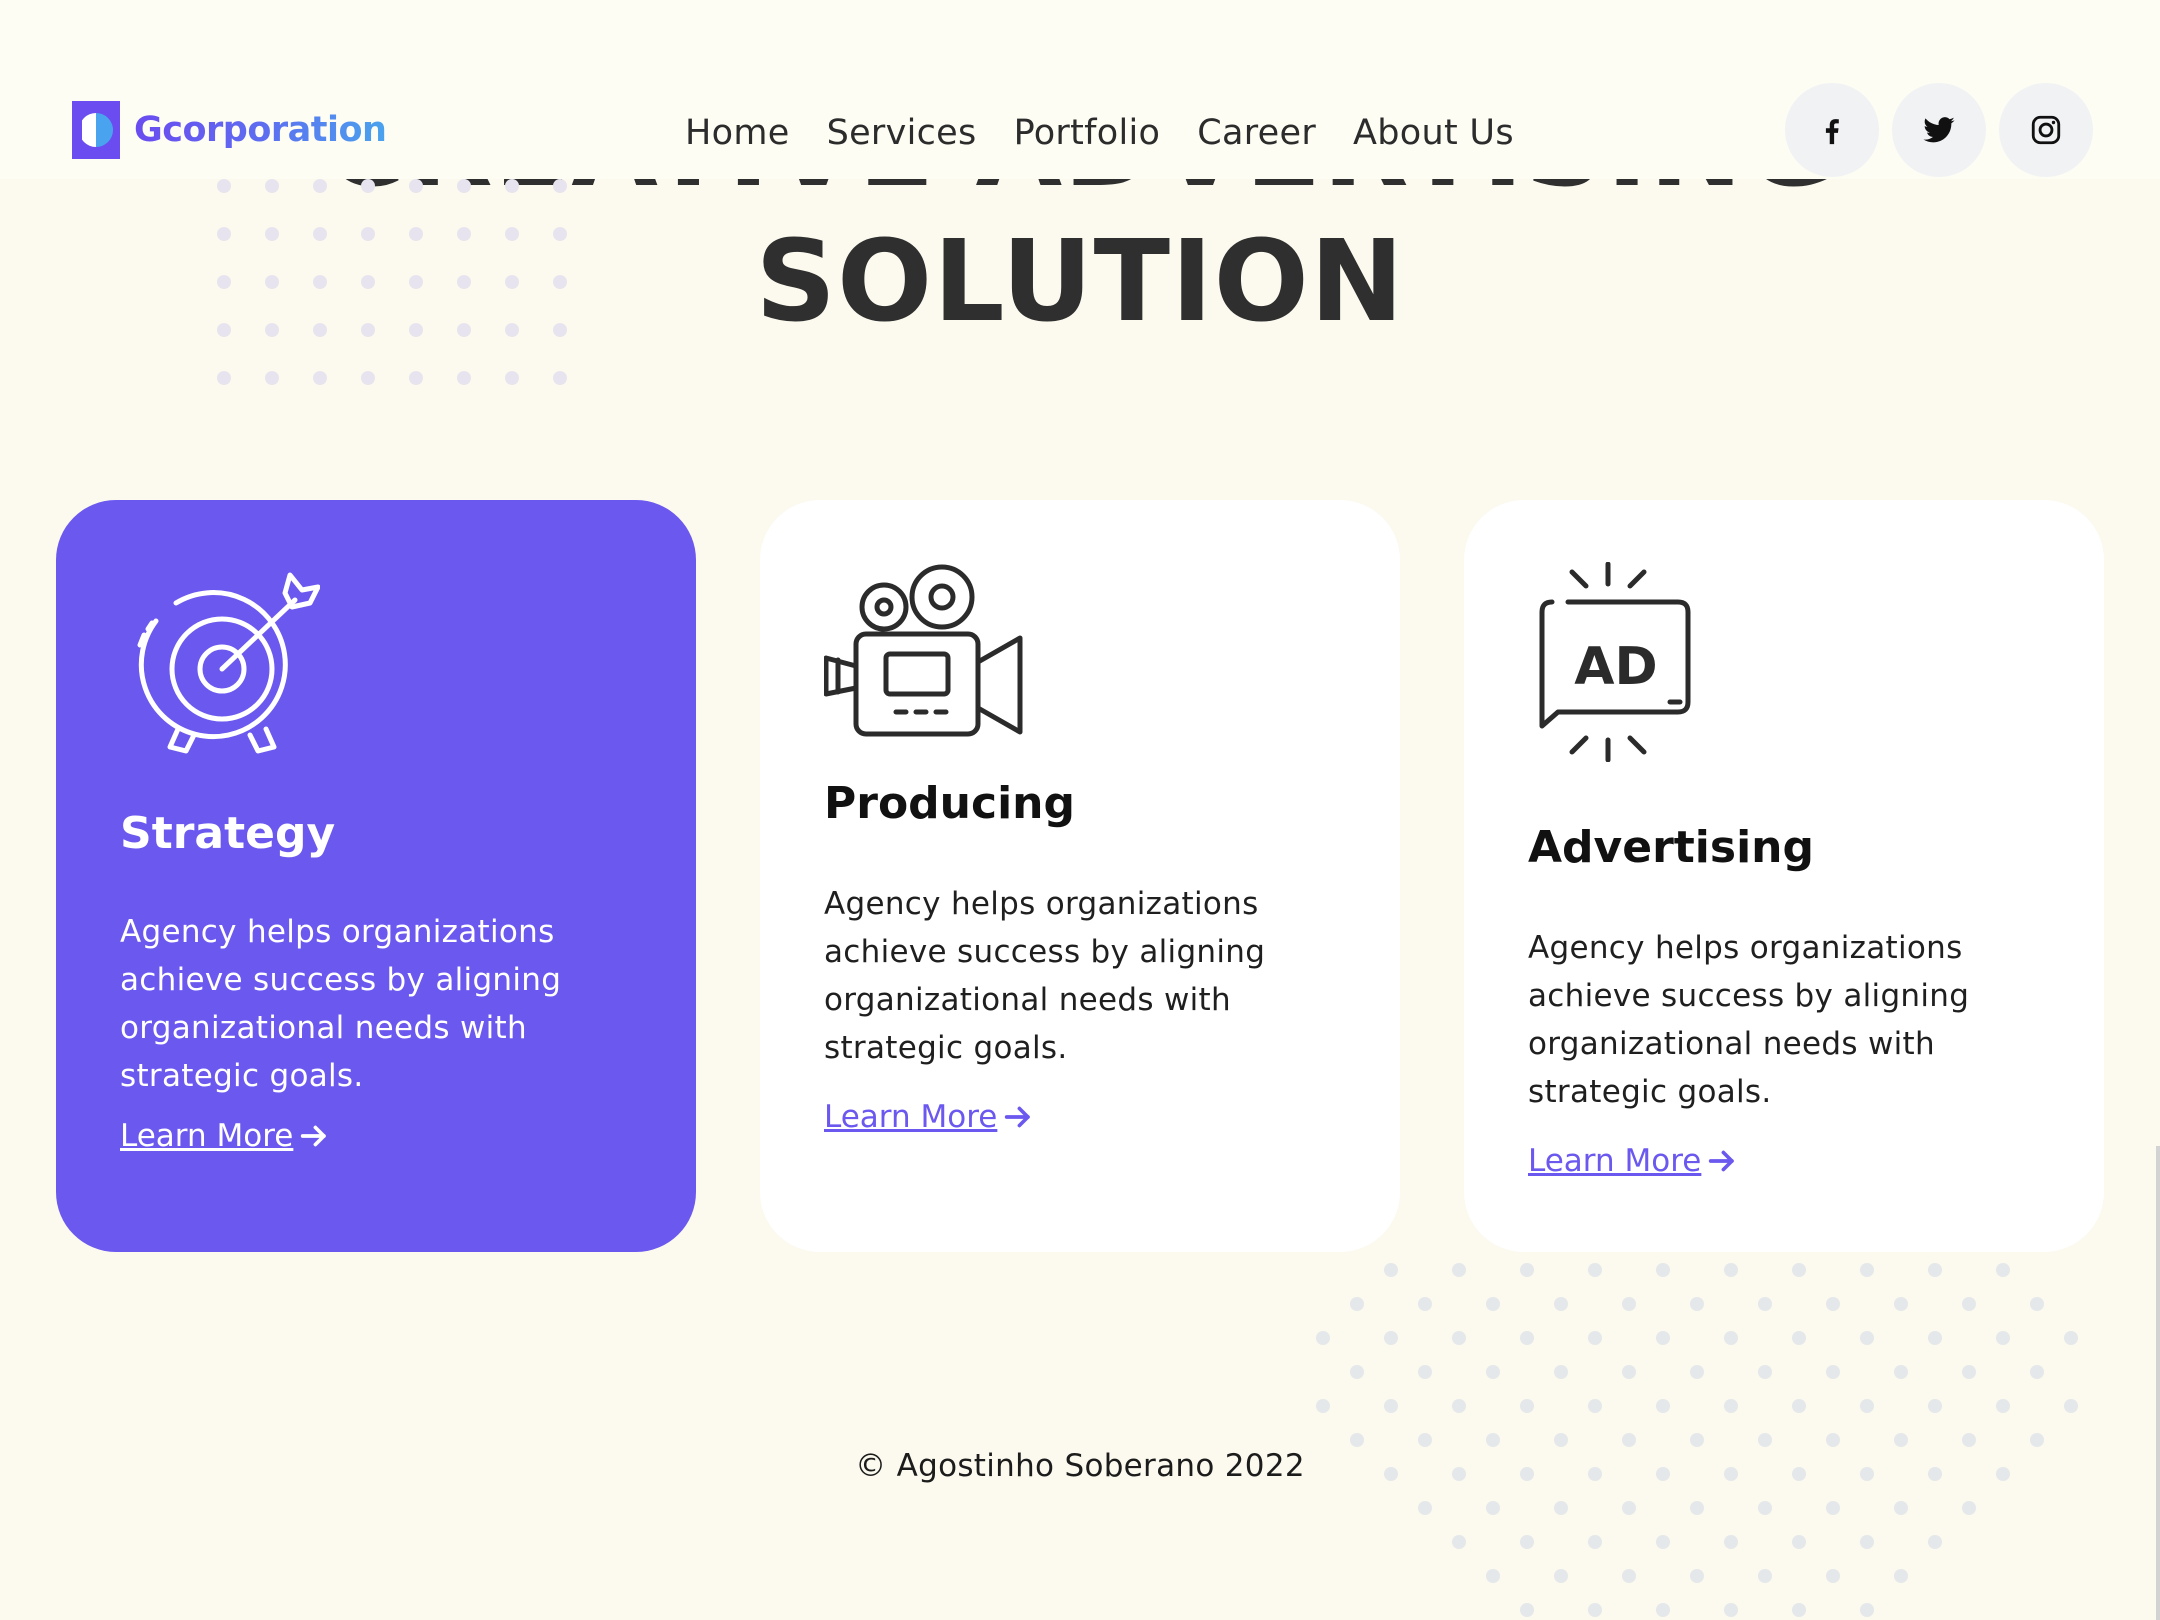 The width and height of the screenshot is (2160, 1620). I want to click on scrollbar, so click(2158, 1383).